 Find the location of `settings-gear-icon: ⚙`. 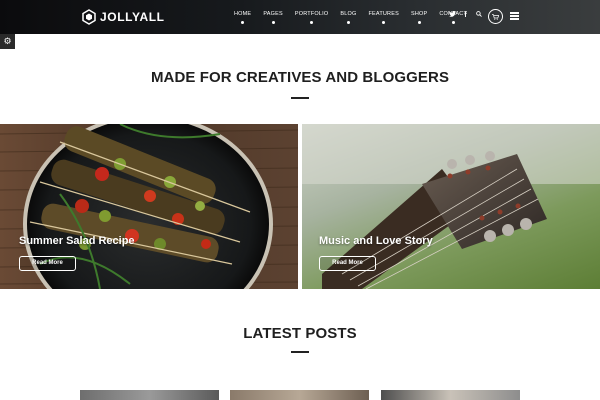

settings-gear-icon: ⚙ is located at coordinates (7, 41).